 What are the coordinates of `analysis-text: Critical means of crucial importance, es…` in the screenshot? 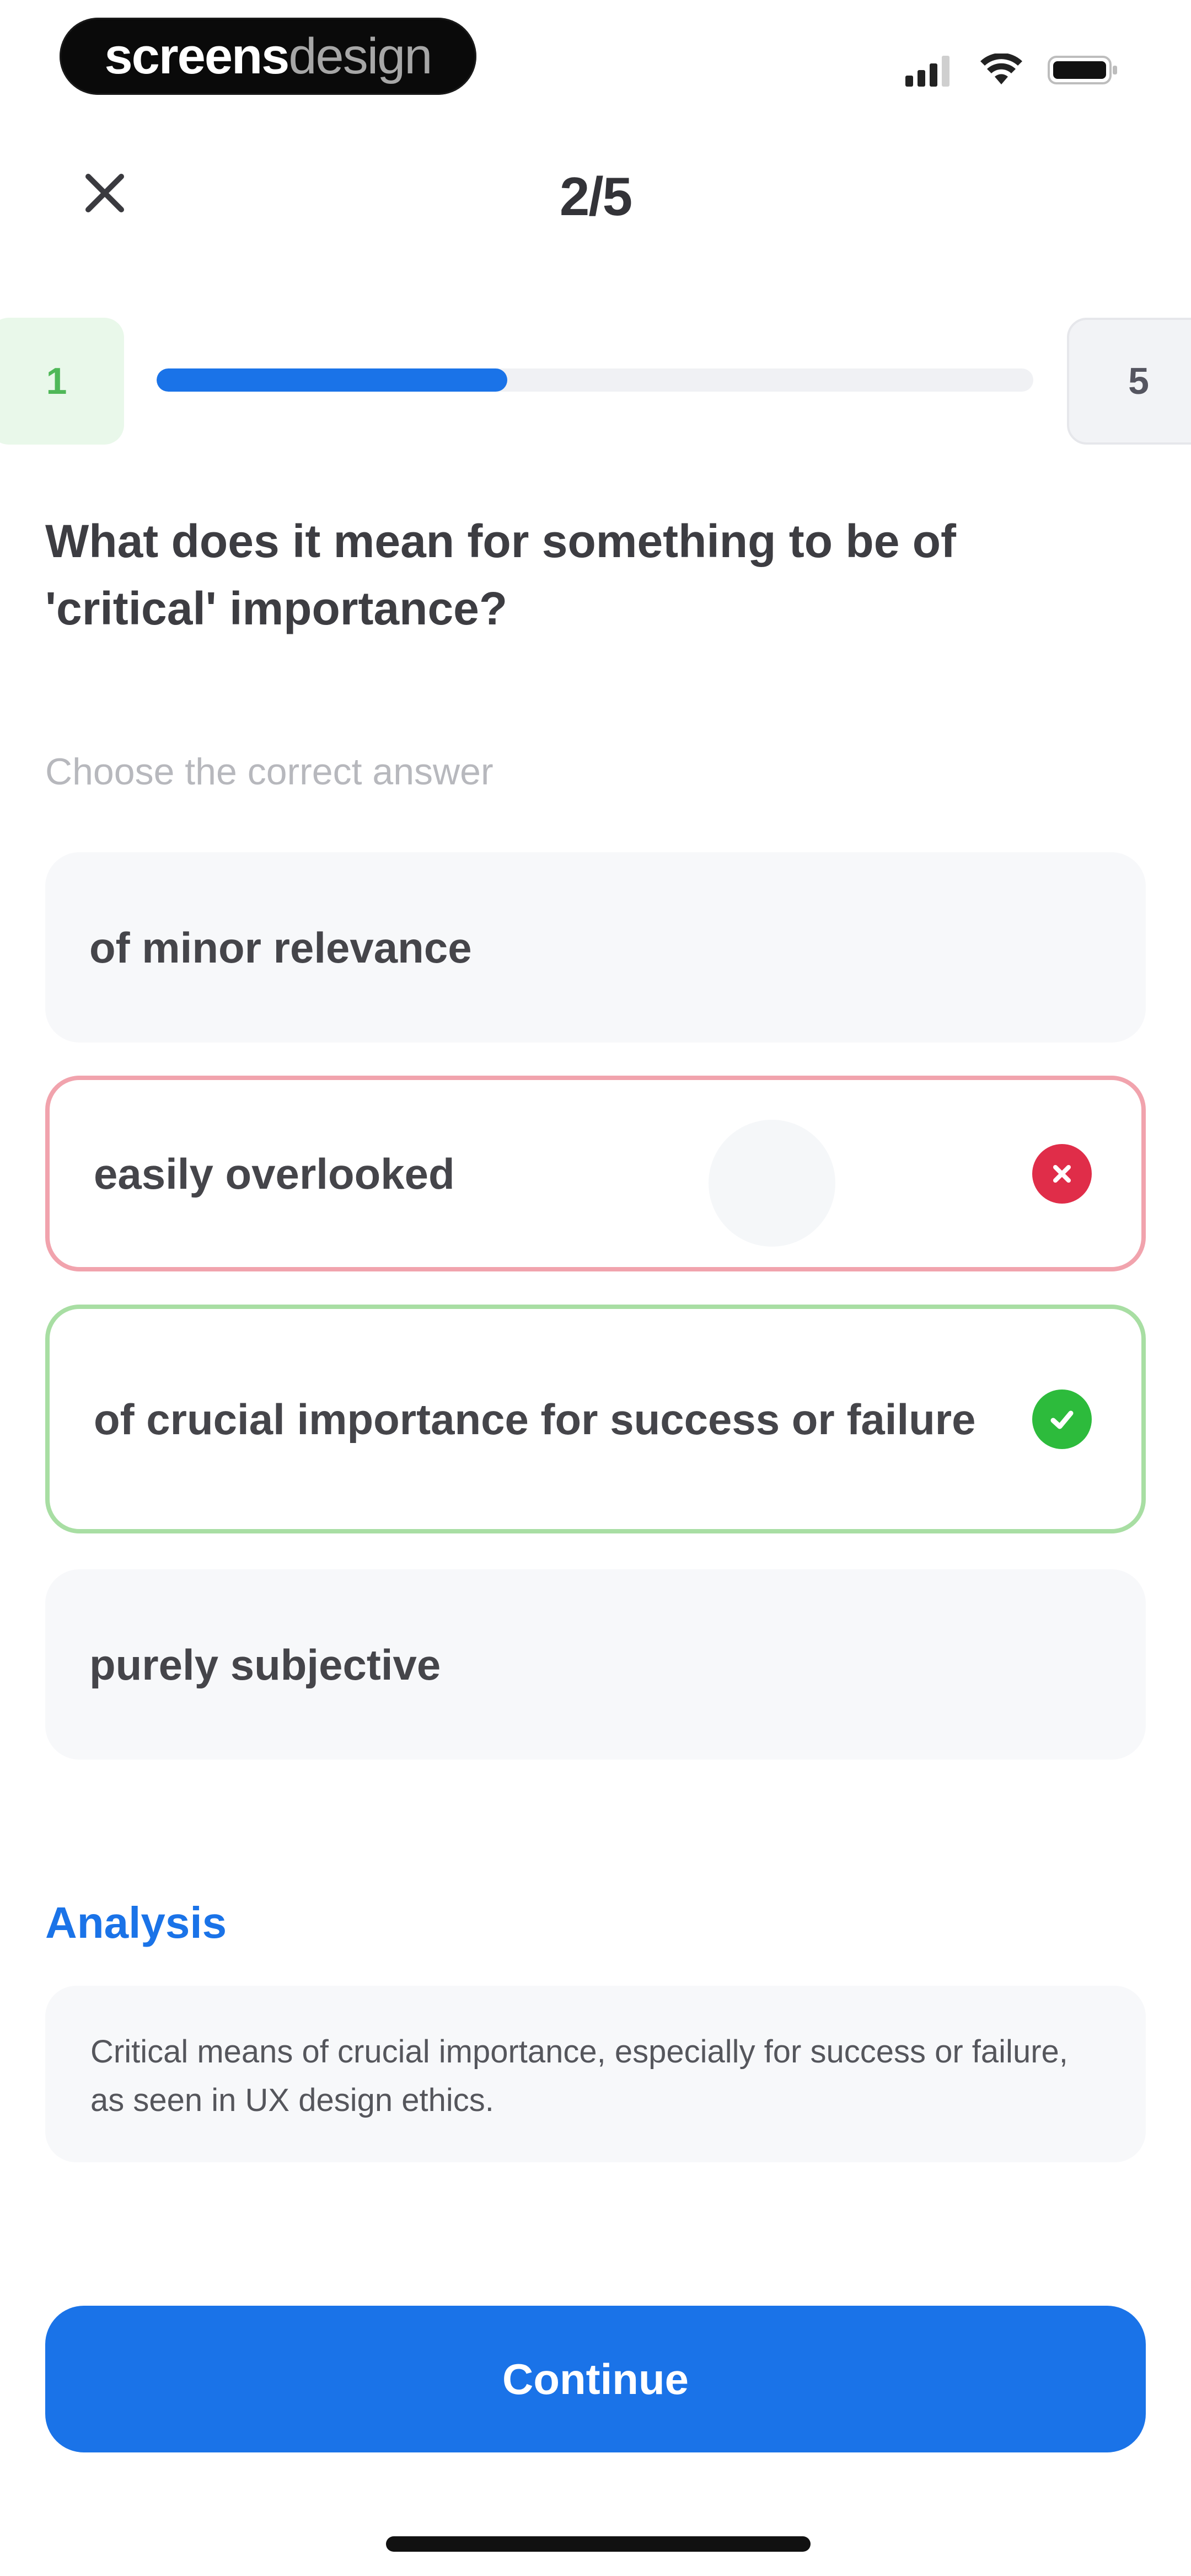 It's located at (579, 2076).